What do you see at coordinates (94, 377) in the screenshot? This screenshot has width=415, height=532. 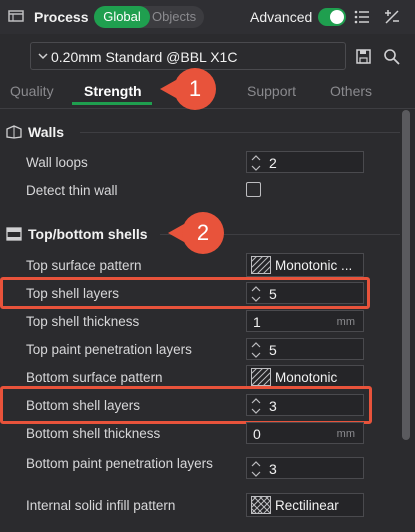 I see `bottom-surface-pattern-label: Bottom surface pattern` at bounding box center [94, 377].